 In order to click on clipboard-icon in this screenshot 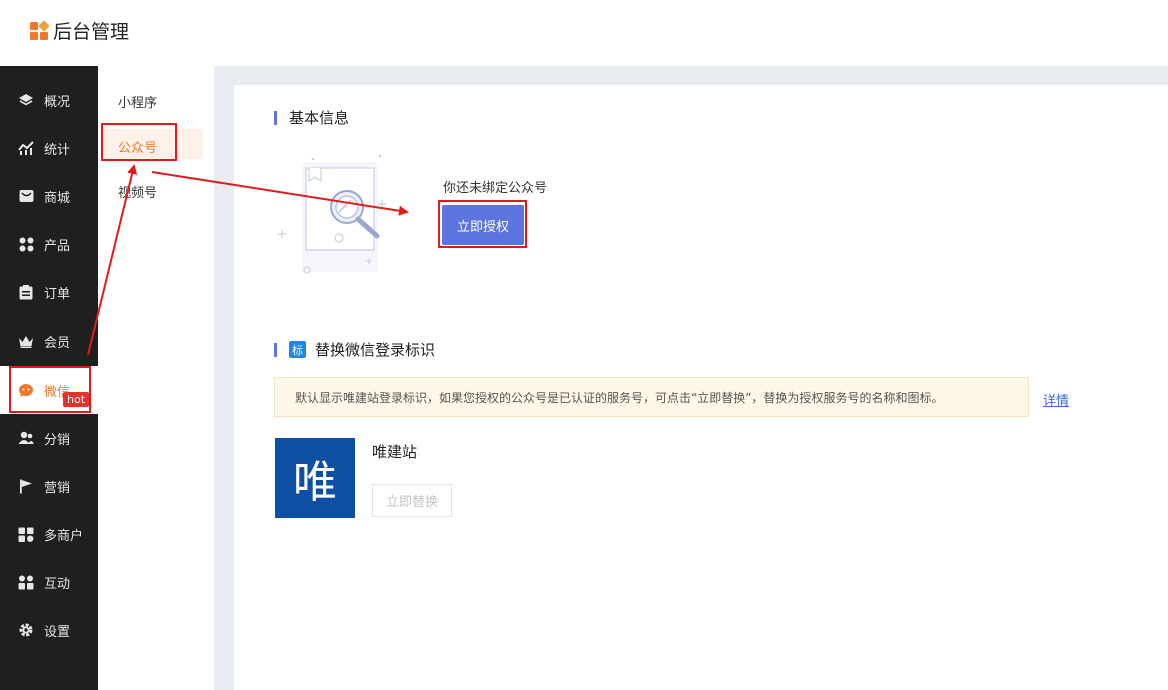, I will do `click(26, 292)`.